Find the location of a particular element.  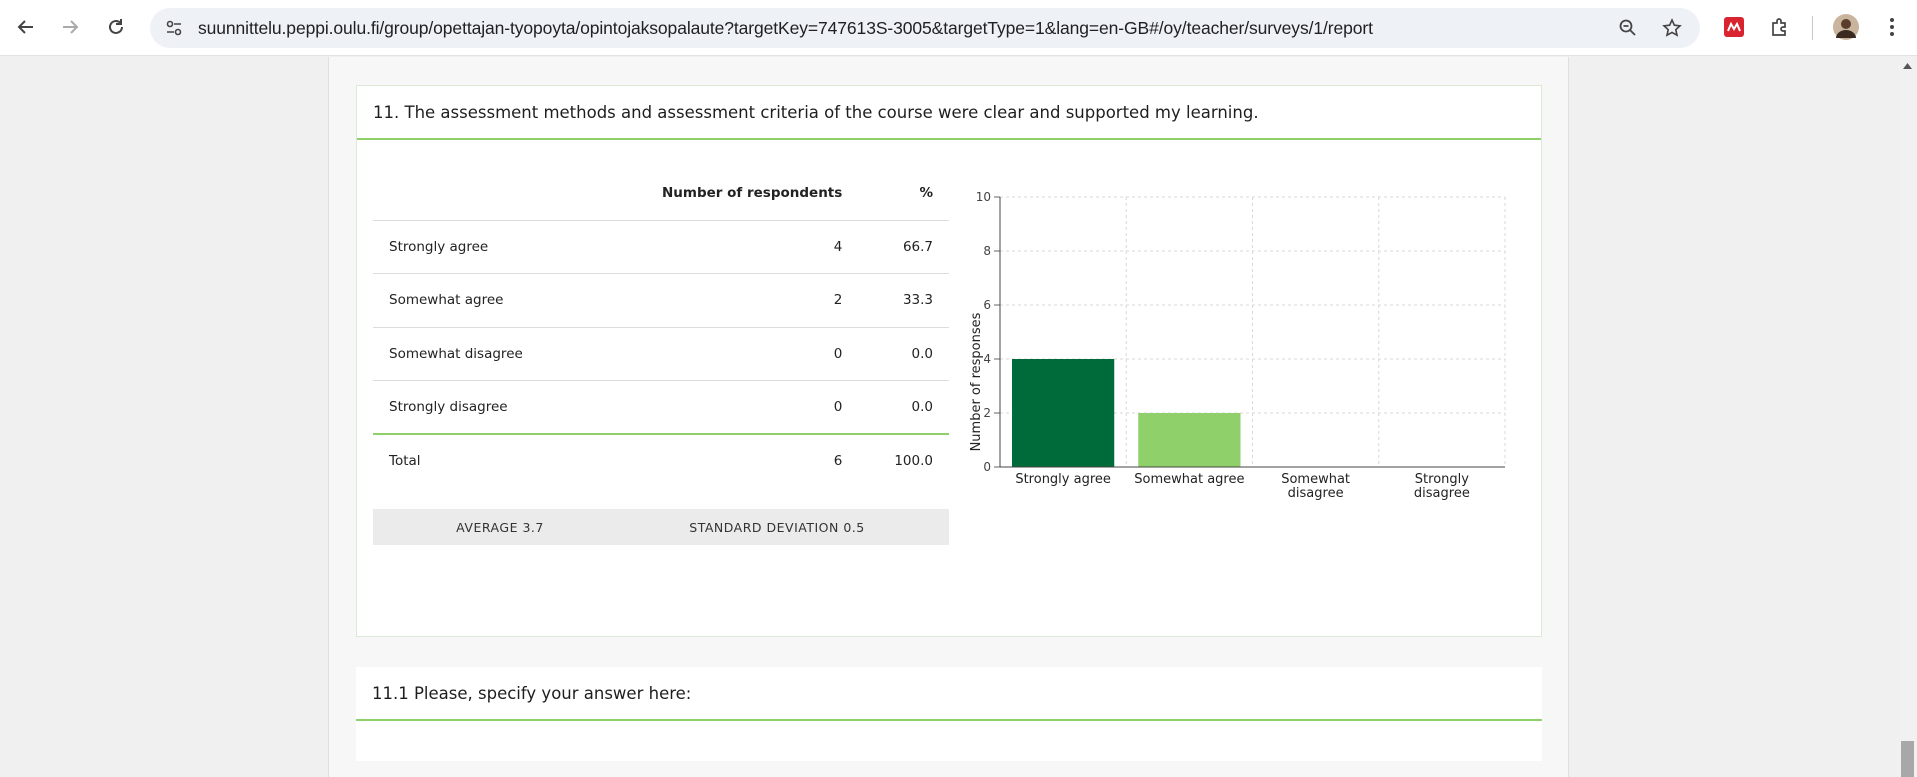

row-percent: 33.3 is located at coordinates (903, 300).